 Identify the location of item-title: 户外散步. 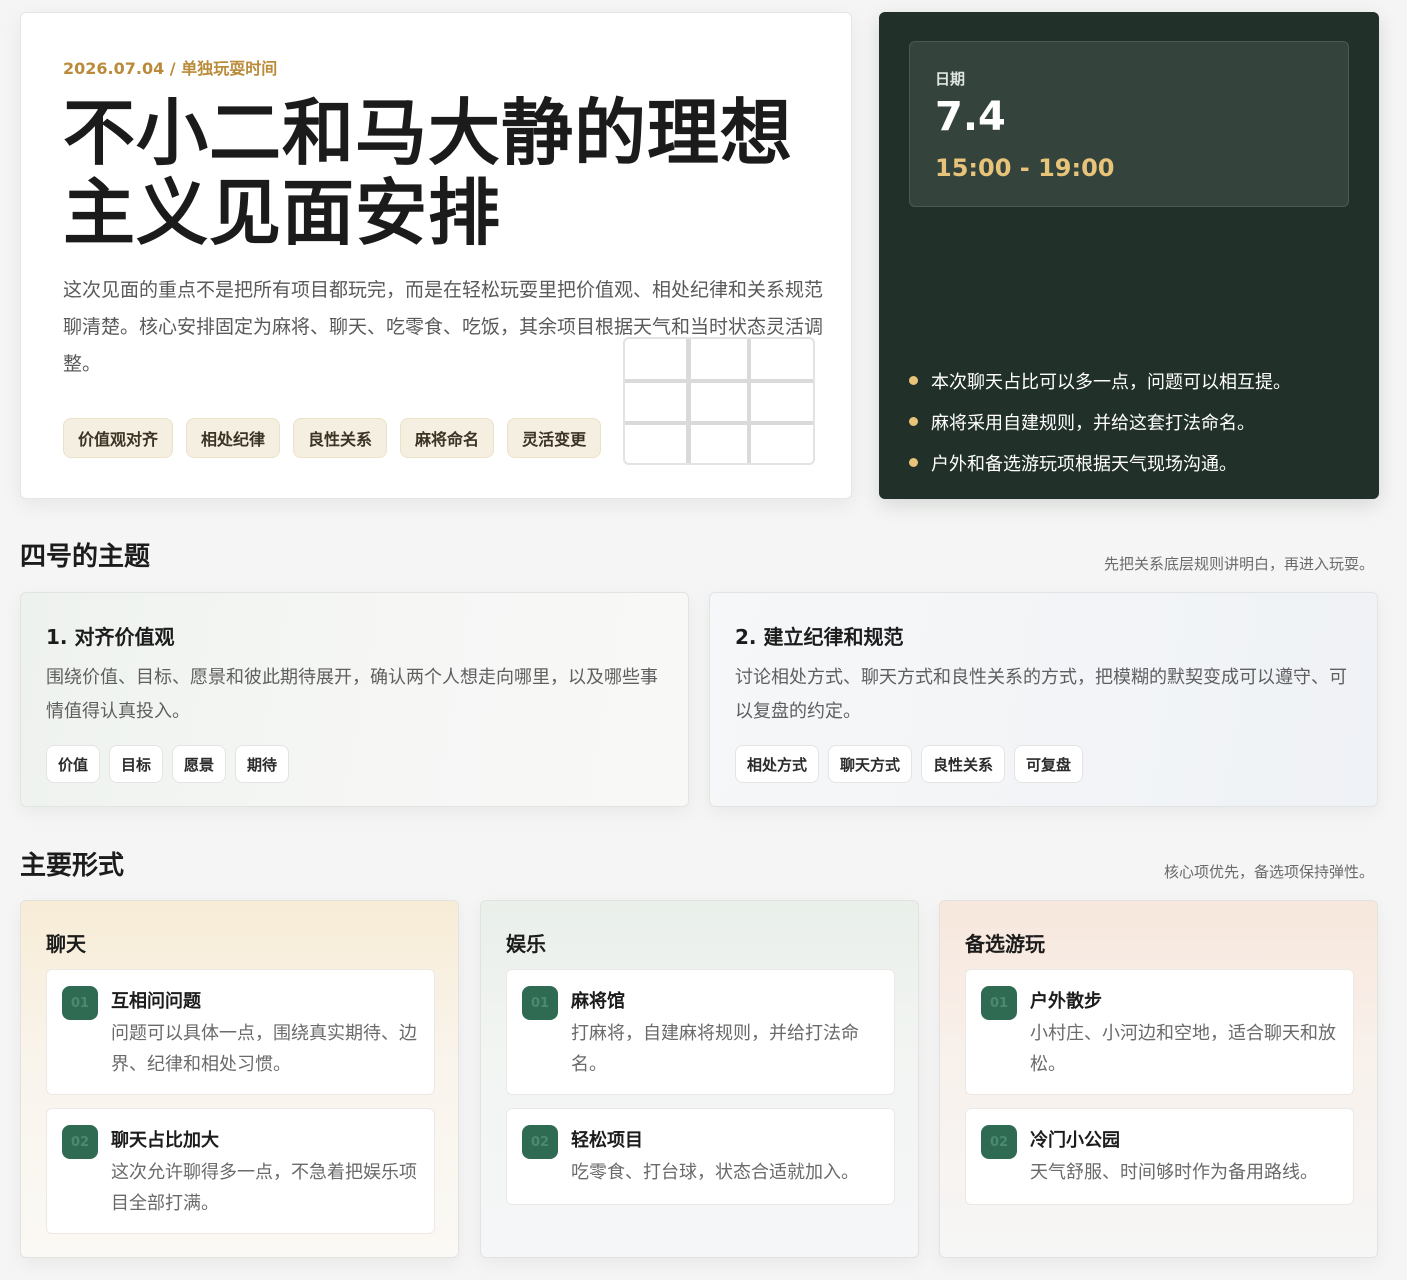
(1066, 1001).